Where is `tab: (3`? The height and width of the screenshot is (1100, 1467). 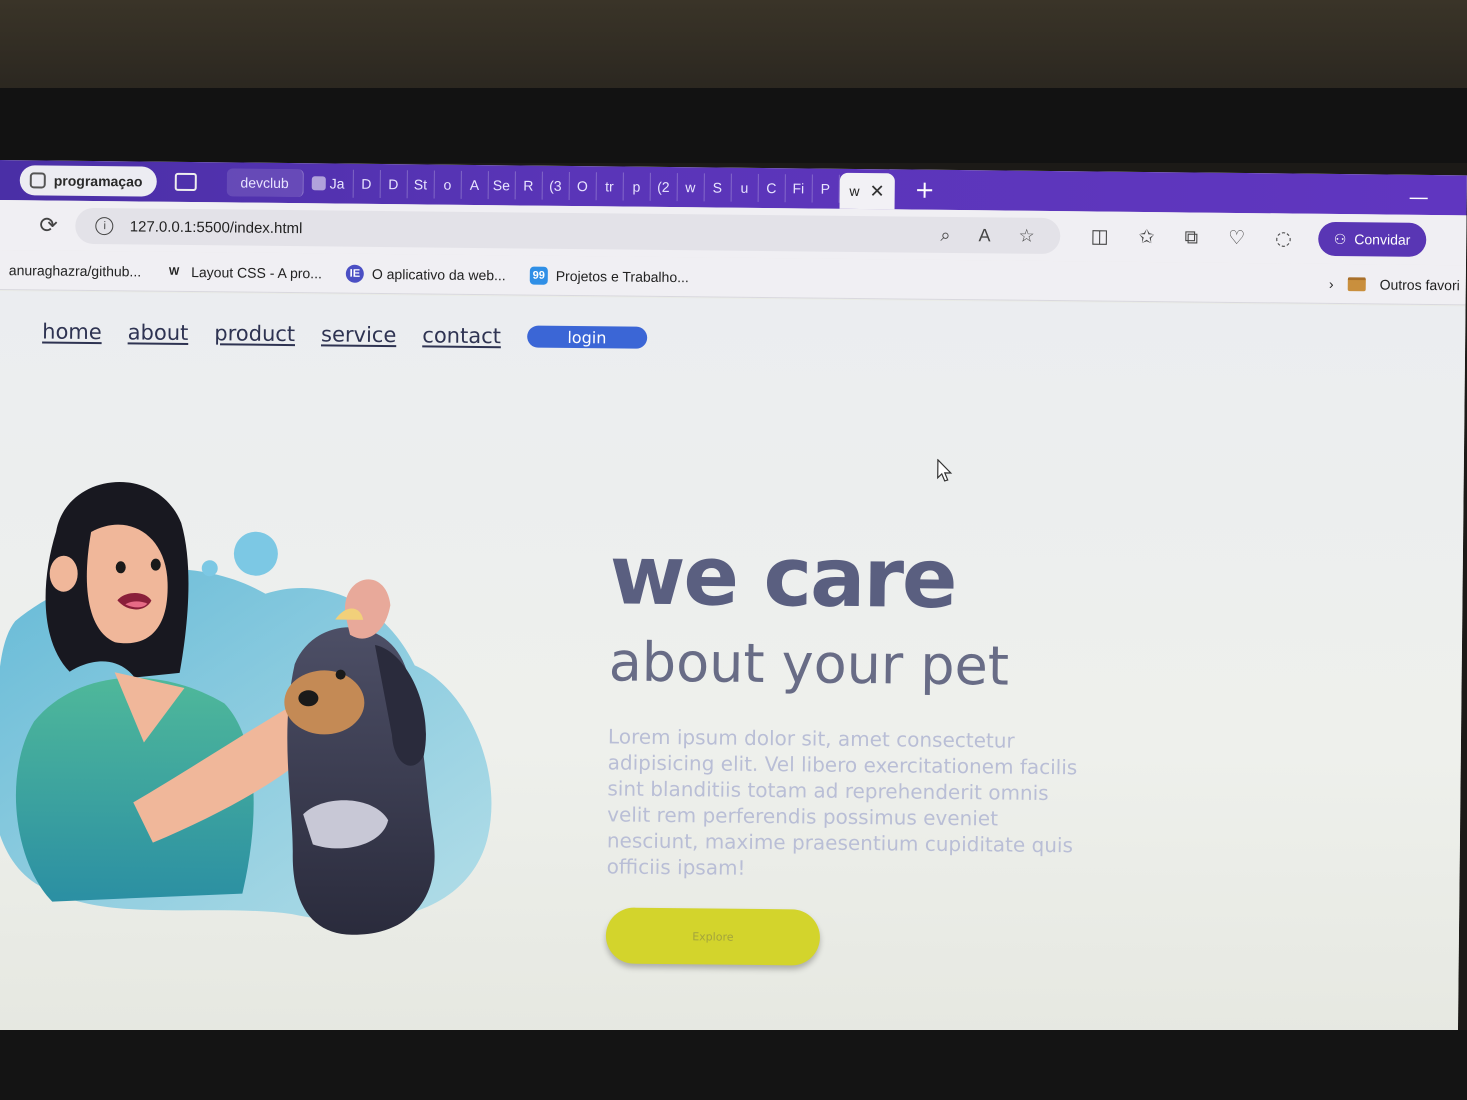
tab: (3 is located at coordinates (556, 185).